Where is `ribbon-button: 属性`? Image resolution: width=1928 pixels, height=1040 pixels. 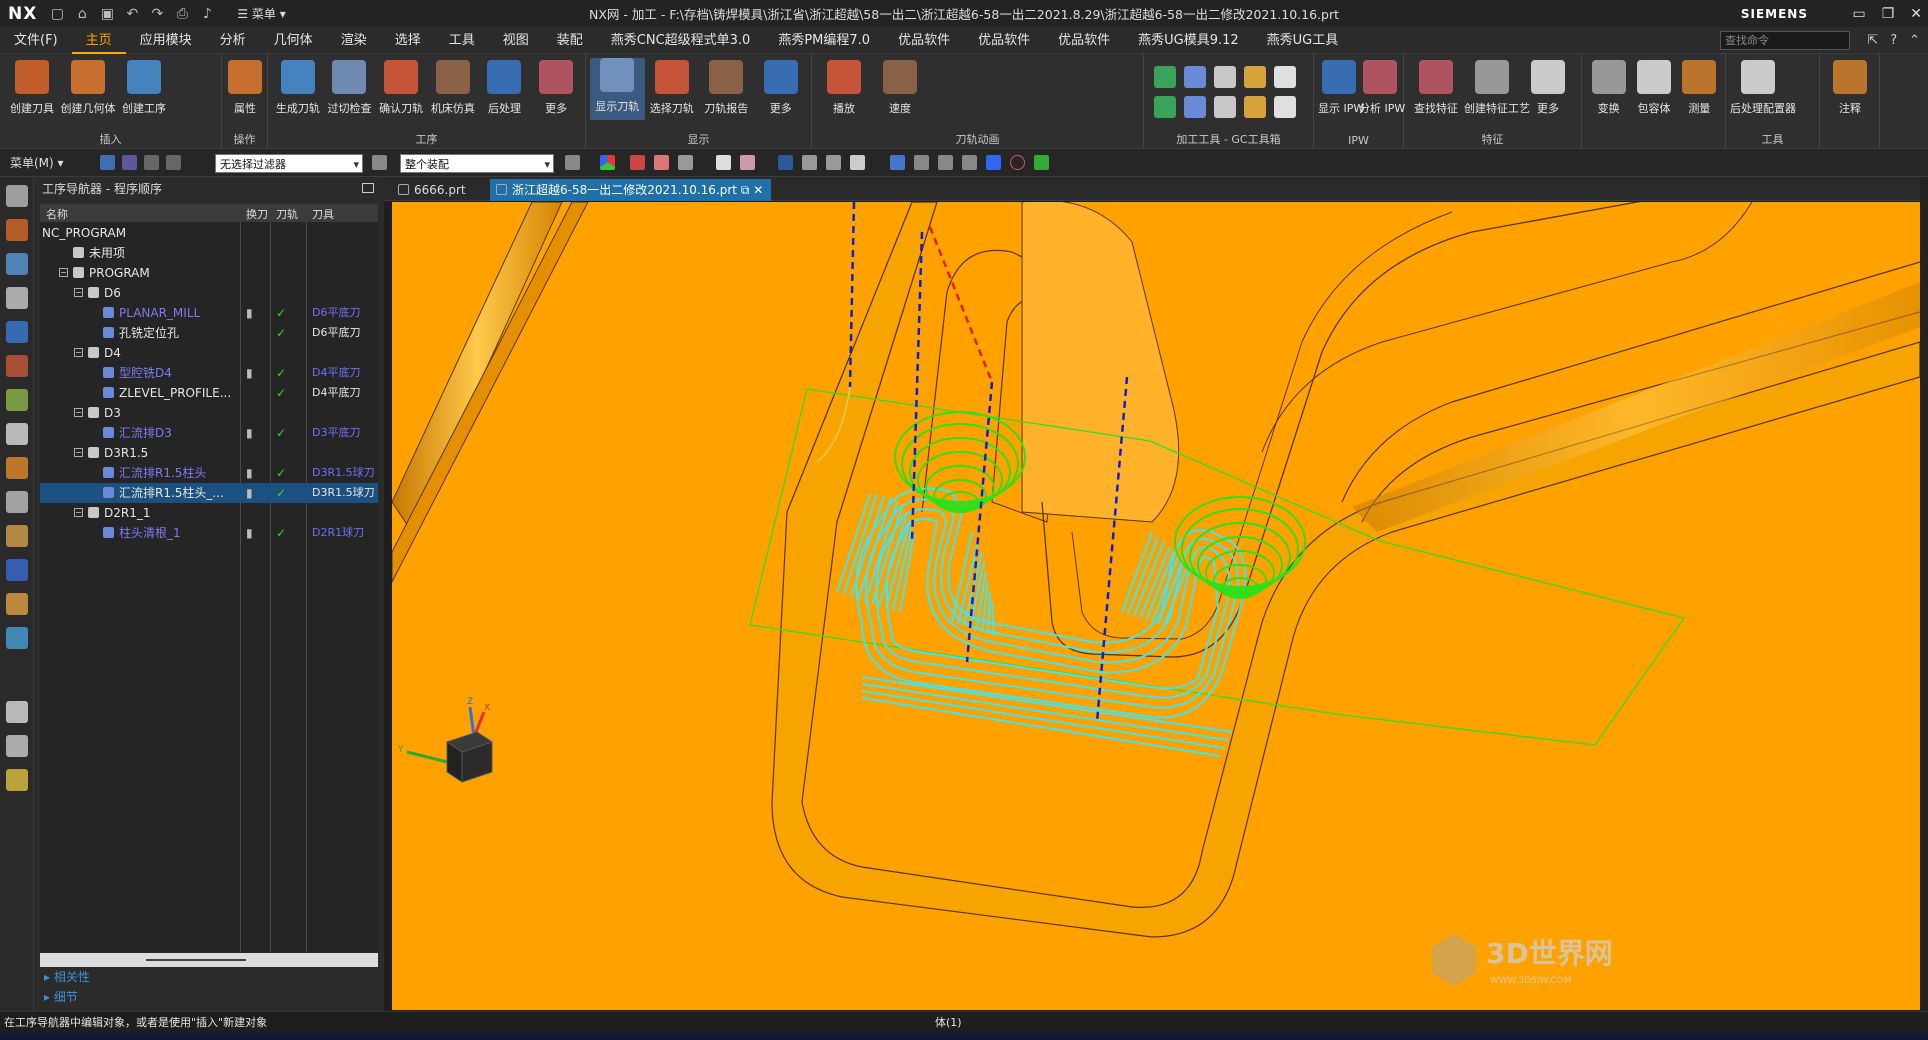
ribbon-button: 属性 is located at coordinates (245, 88).